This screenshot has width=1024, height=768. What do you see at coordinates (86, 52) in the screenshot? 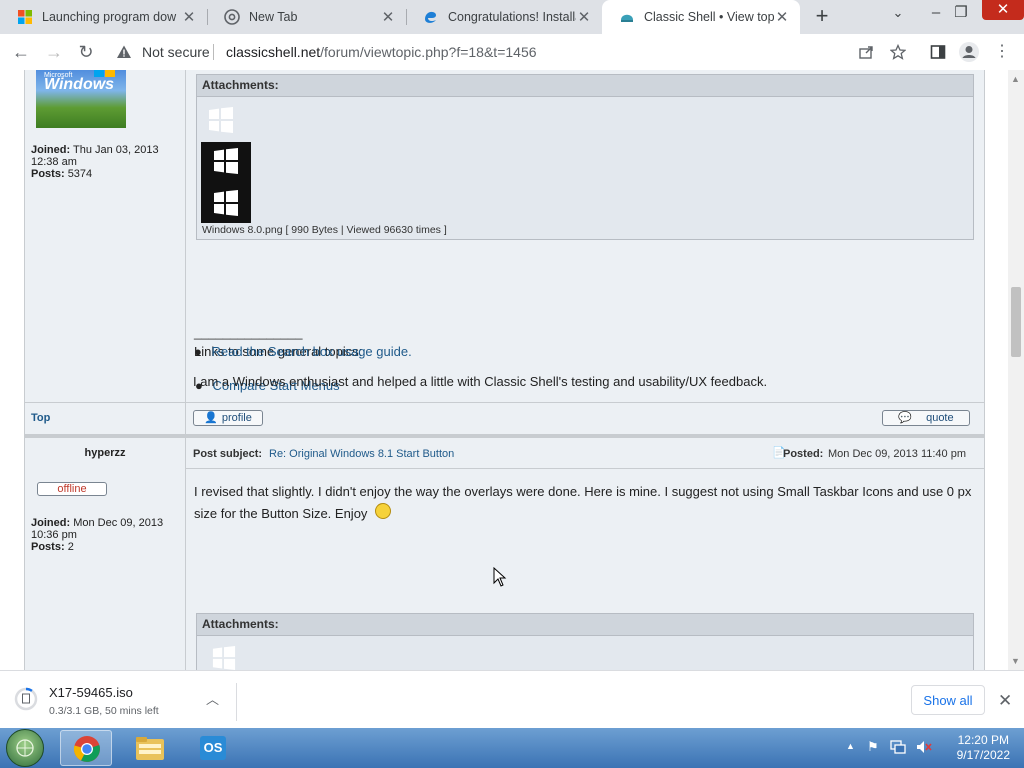
I see `reload-button: ↻` at bounding box center [86, 52].